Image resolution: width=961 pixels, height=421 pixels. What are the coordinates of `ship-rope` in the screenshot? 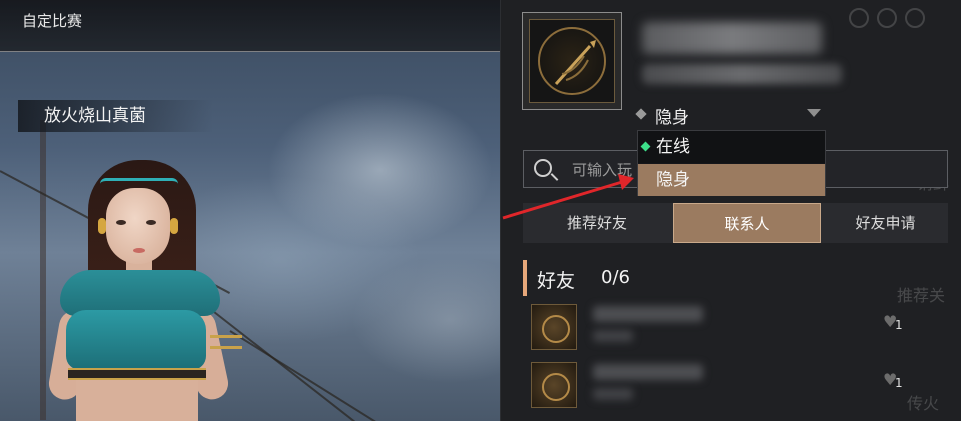 It's located at (306, 375).